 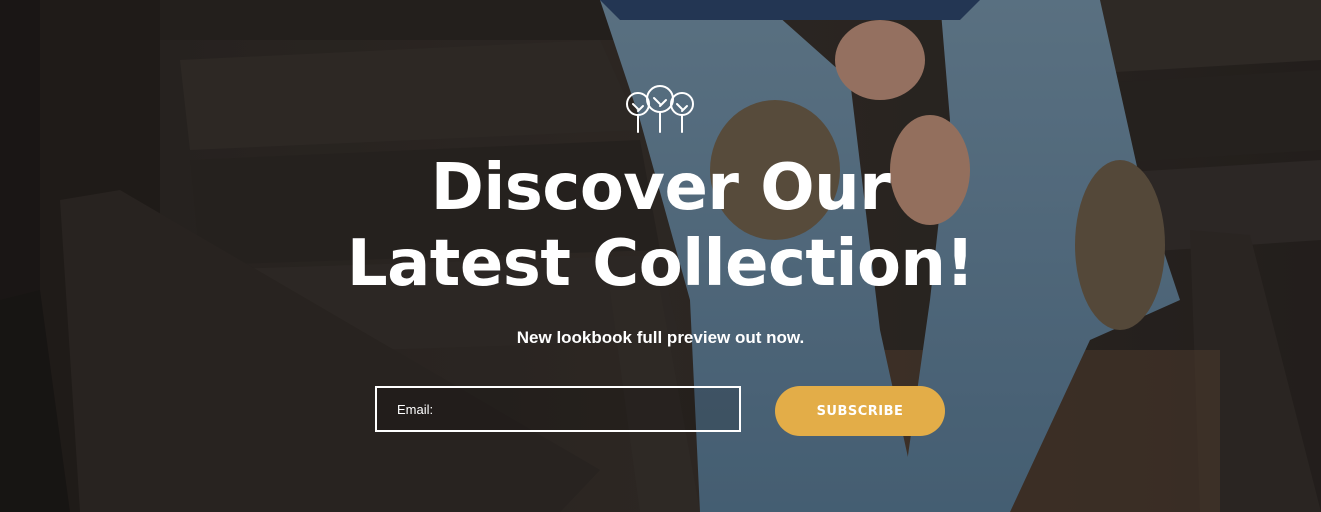 I want to click on email-input: Email:, so click(x=558, y=409).